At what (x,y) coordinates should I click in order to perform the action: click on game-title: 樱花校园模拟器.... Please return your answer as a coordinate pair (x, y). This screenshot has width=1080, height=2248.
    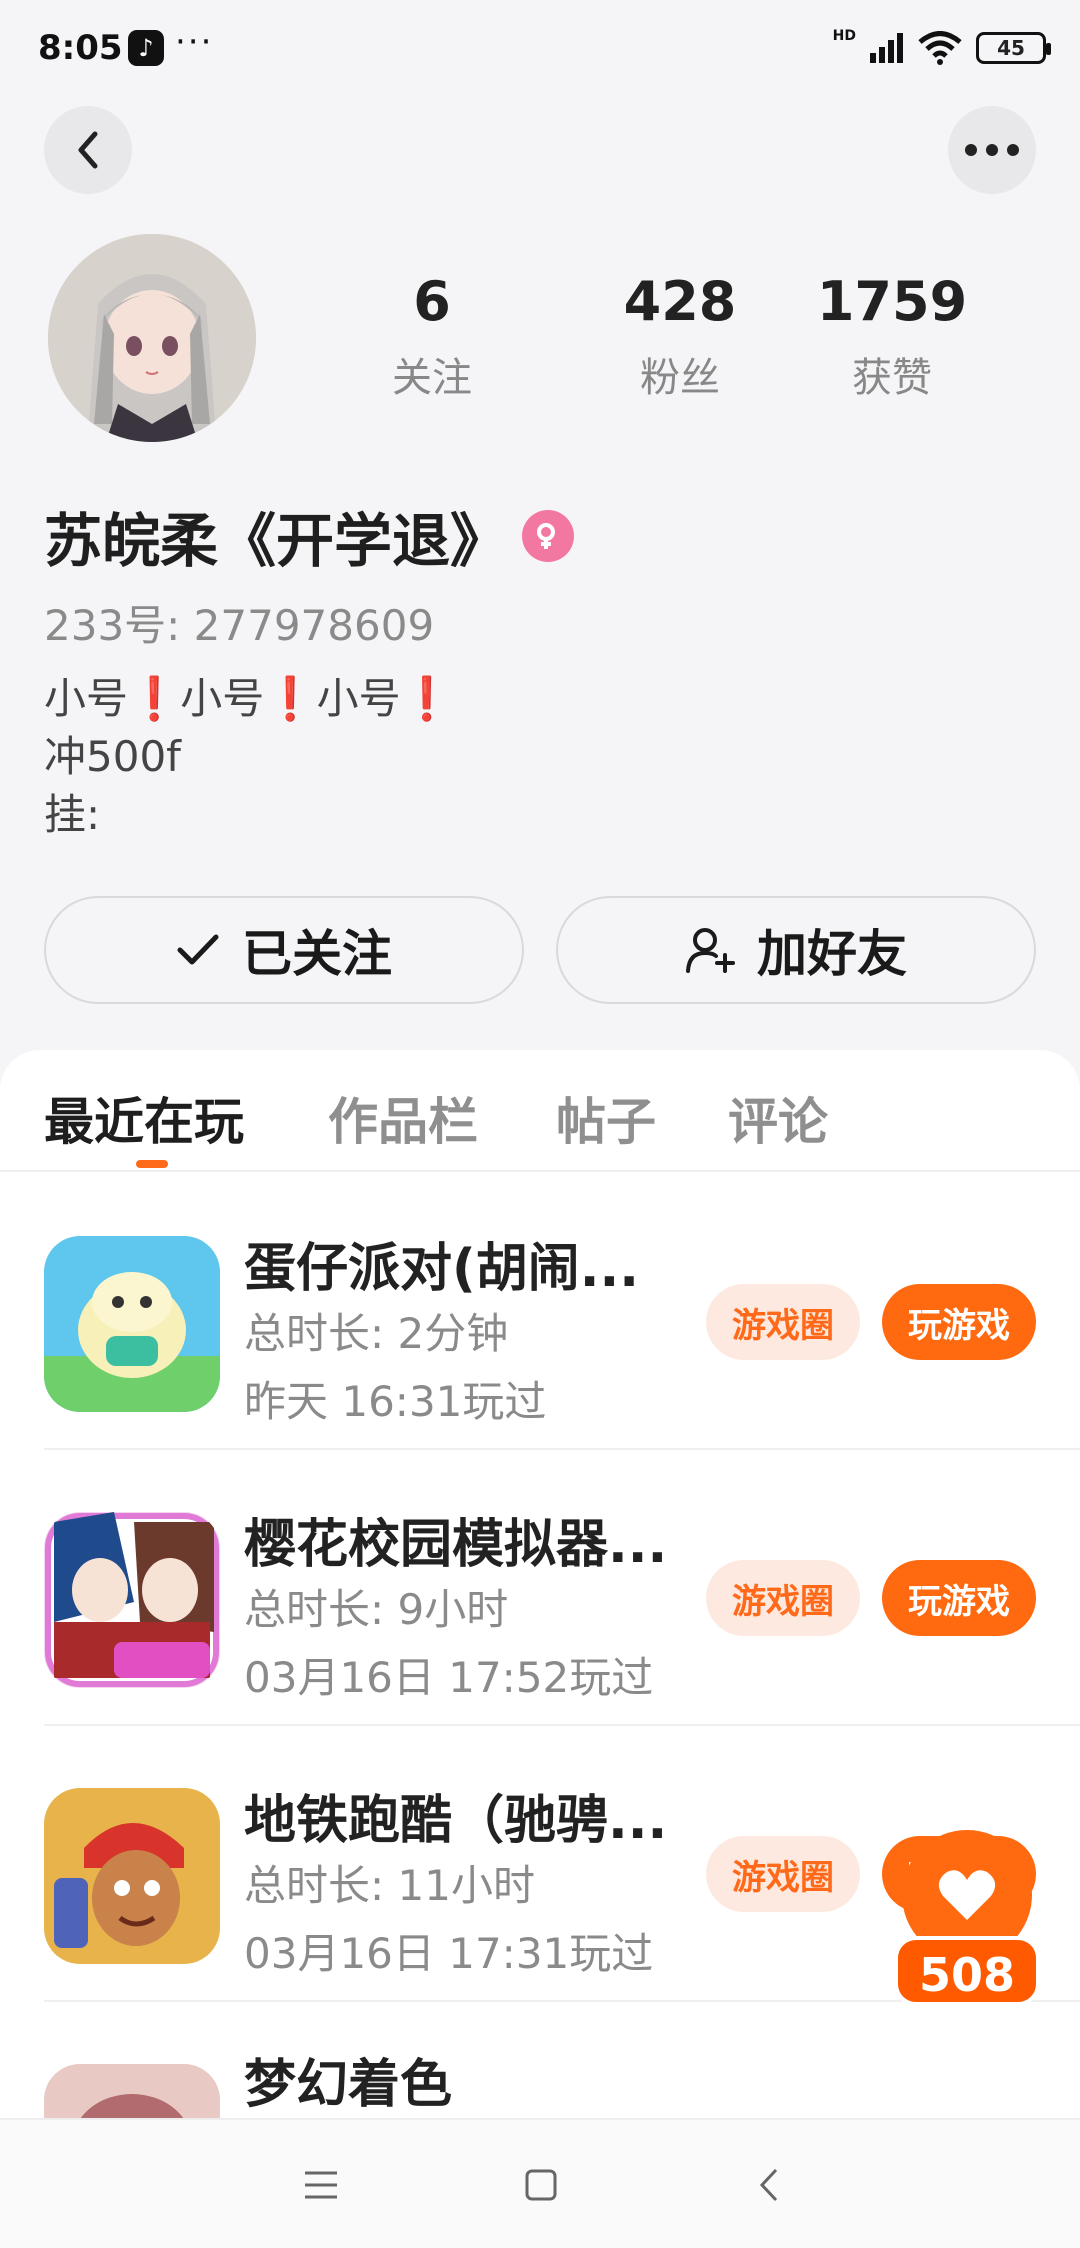
    Looking at the image, I should click on (456, 1545).